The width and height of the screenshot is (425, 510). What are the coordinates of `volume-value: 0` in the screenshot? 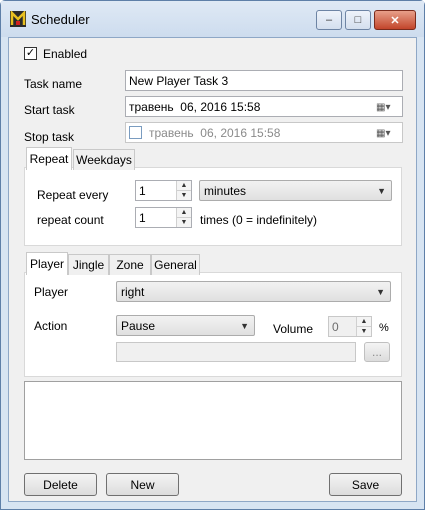 It's located at (335, 326).